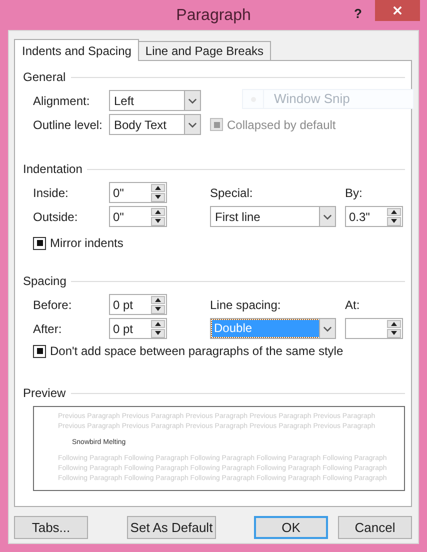 The image size is (427, 552). I want to click on field-label: Outside:, so click(56, 217).